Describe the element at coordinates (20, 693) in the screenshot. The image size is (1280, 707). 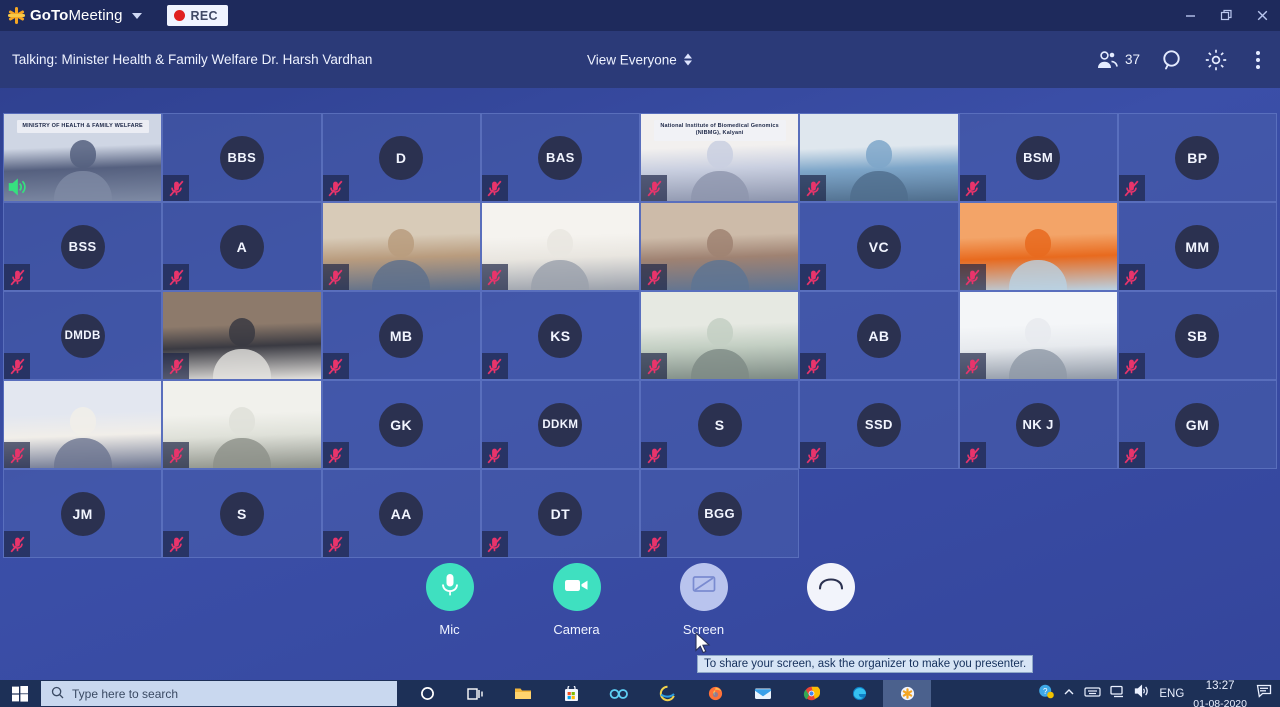
I see `windows-start-icon` at that location.